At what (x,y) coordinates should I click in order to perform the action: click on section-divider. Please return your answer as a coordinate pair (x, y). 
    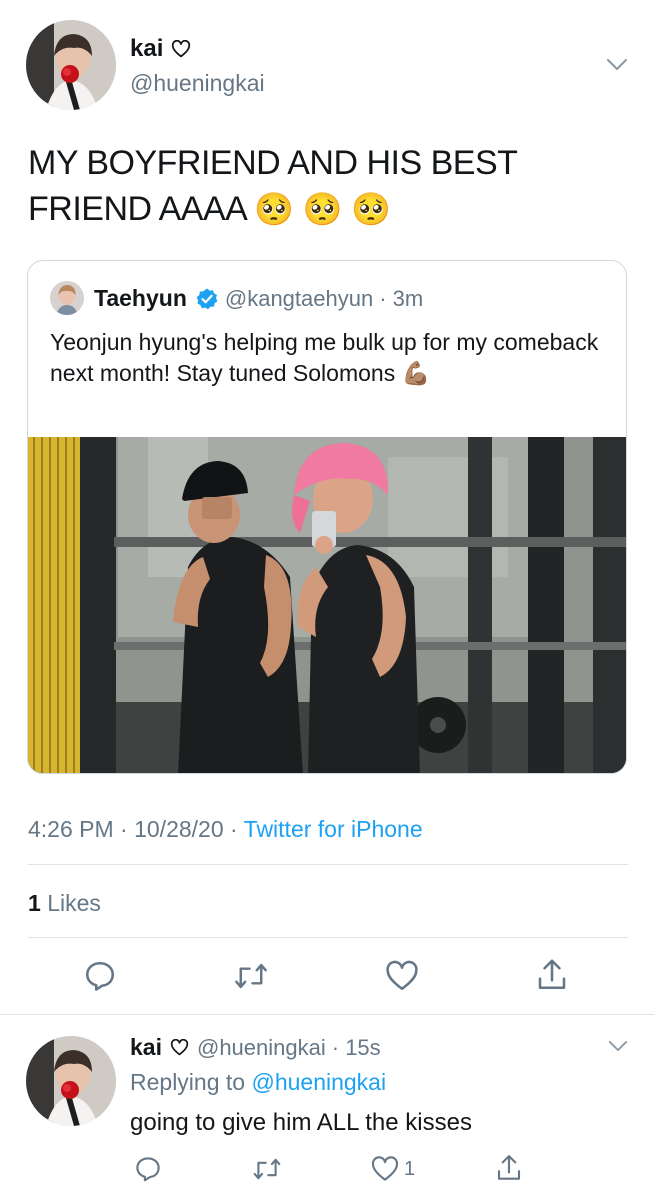
    Looking at the image, I should click on (327, 1014).